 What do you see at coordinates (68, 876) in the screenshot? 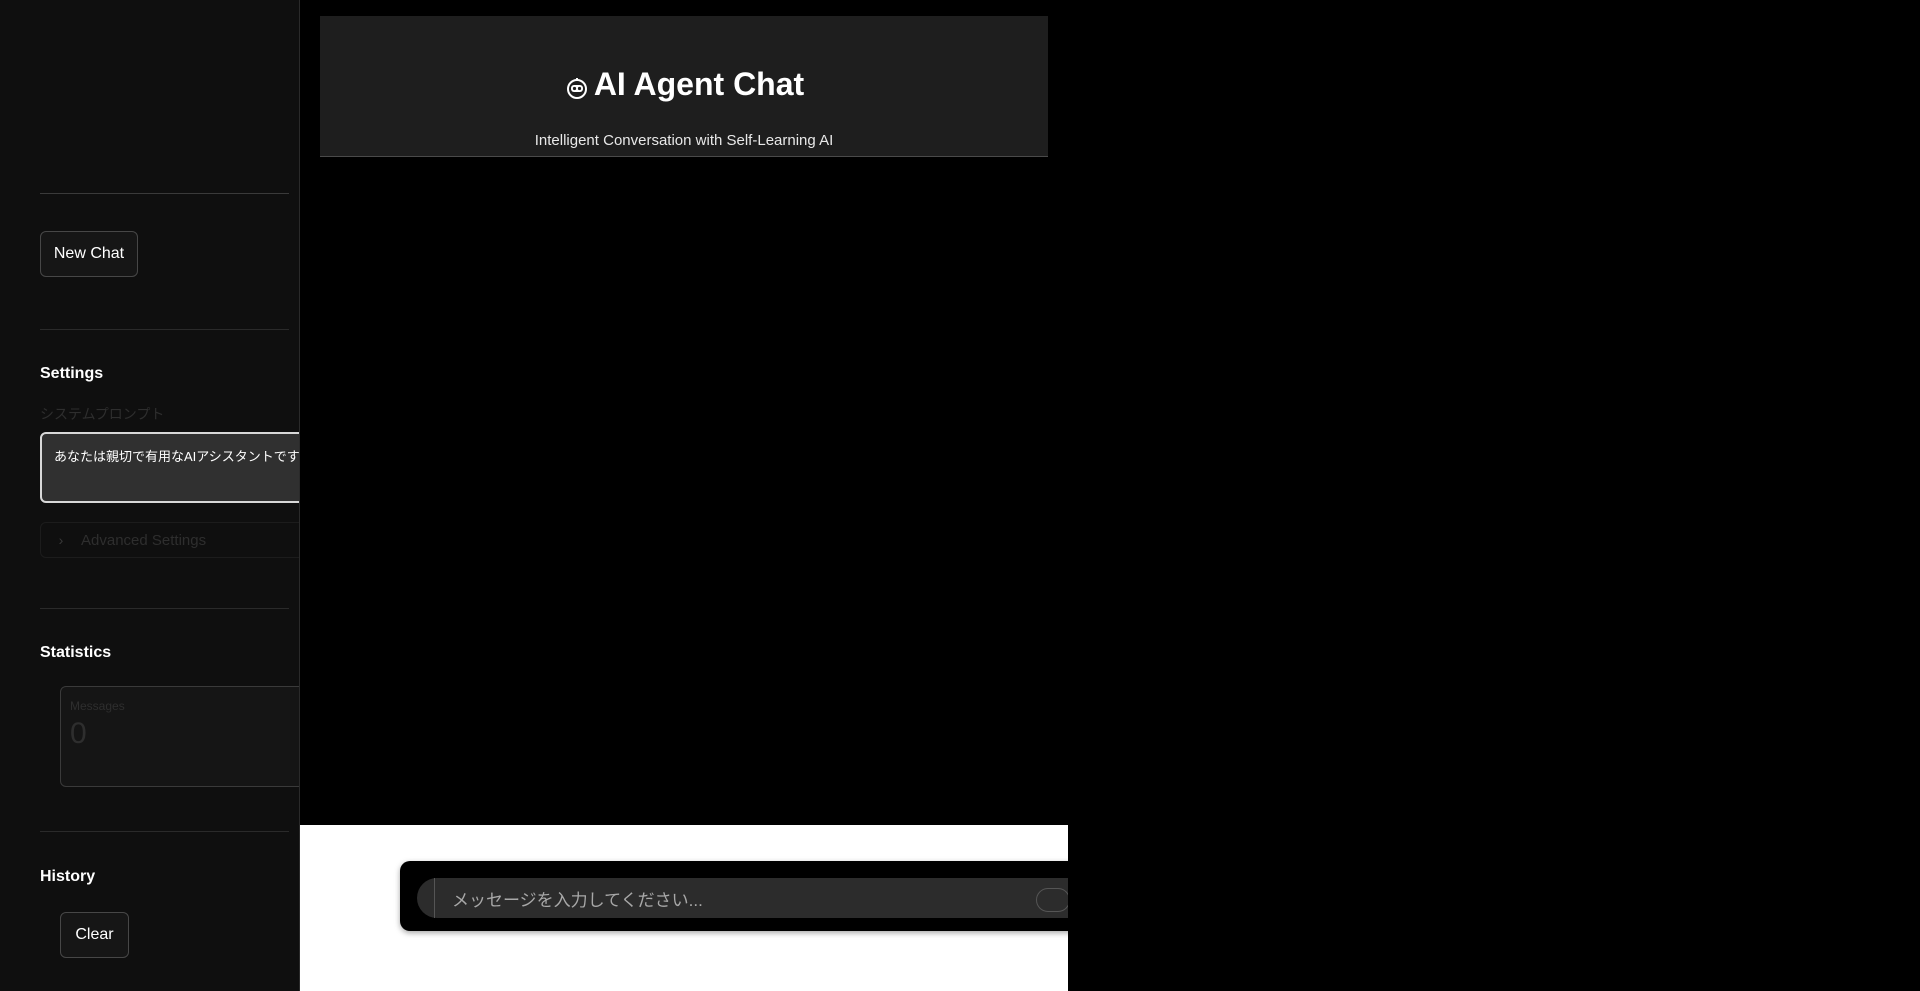
I see `history-title: History` at bounding box center [68, 876].